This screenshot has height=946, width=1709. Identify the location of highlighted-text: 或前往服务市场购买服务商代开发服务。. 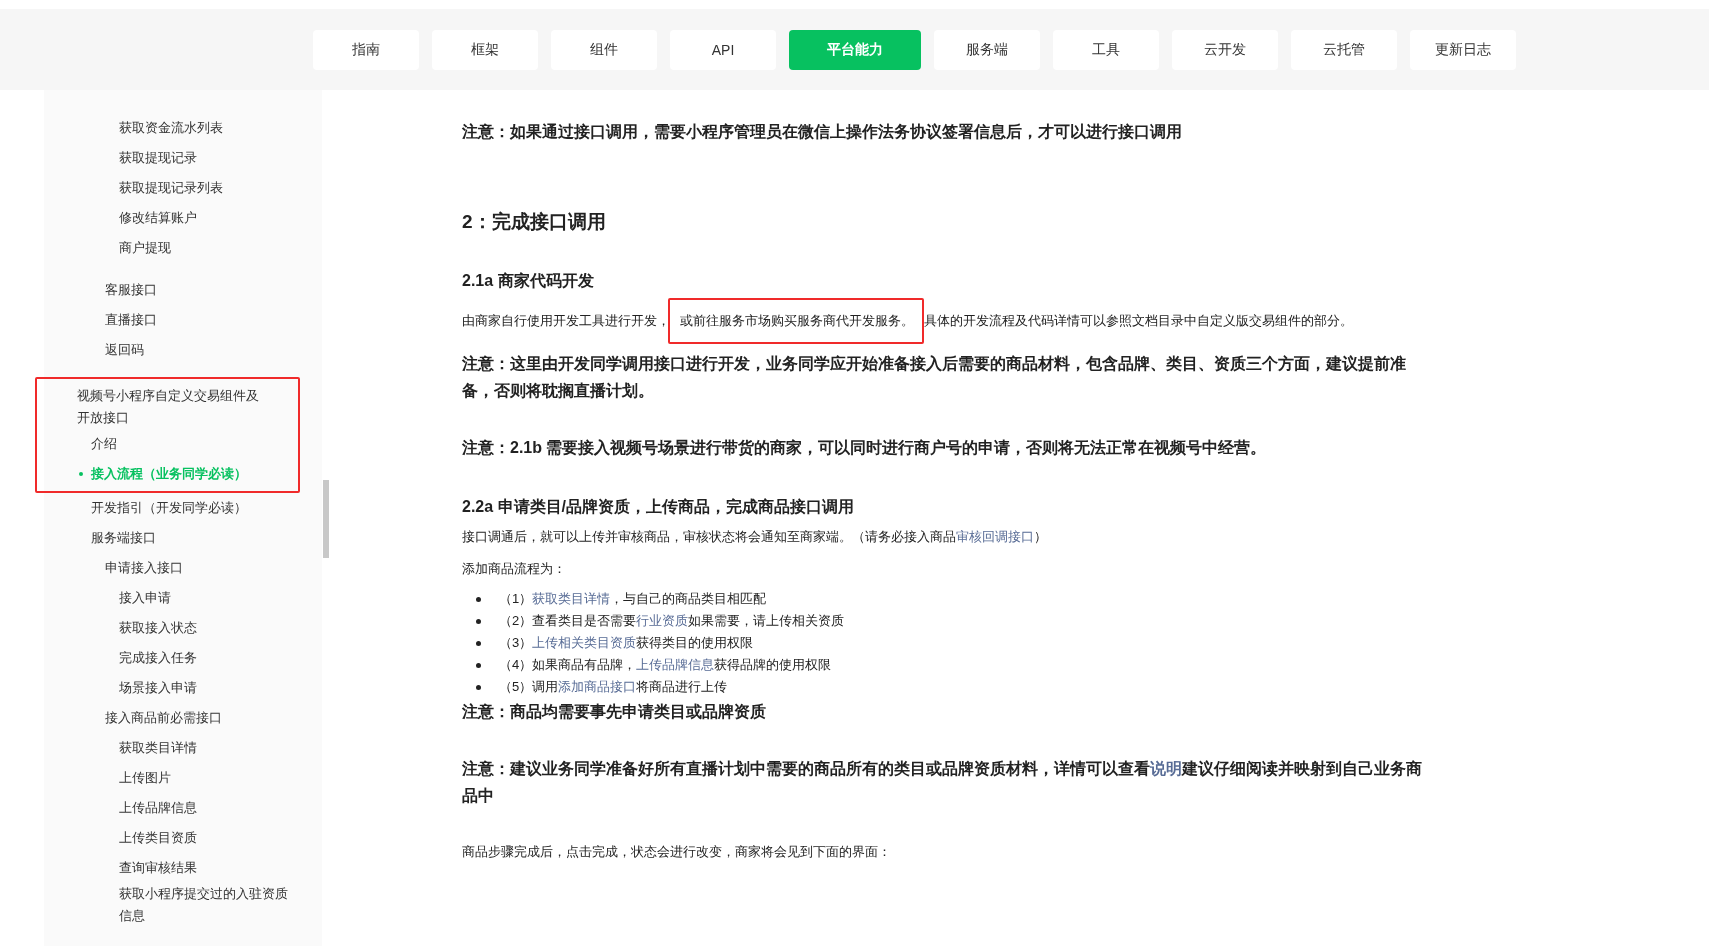
(796, 321).